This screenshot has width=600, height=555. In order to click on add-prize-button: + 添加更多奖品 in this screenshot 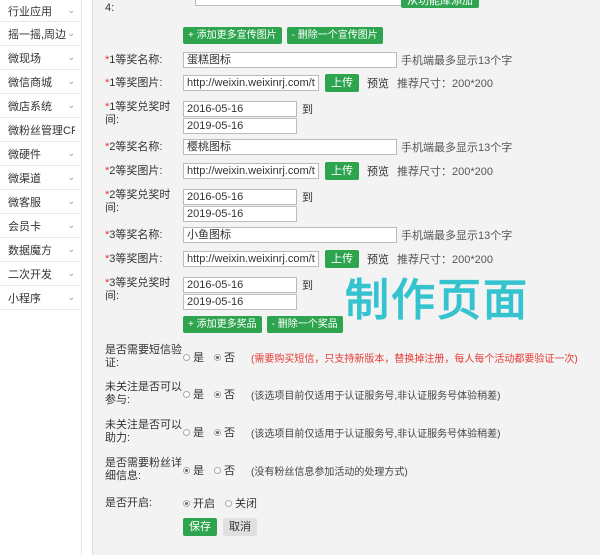, I will do `click(222, 324)`.